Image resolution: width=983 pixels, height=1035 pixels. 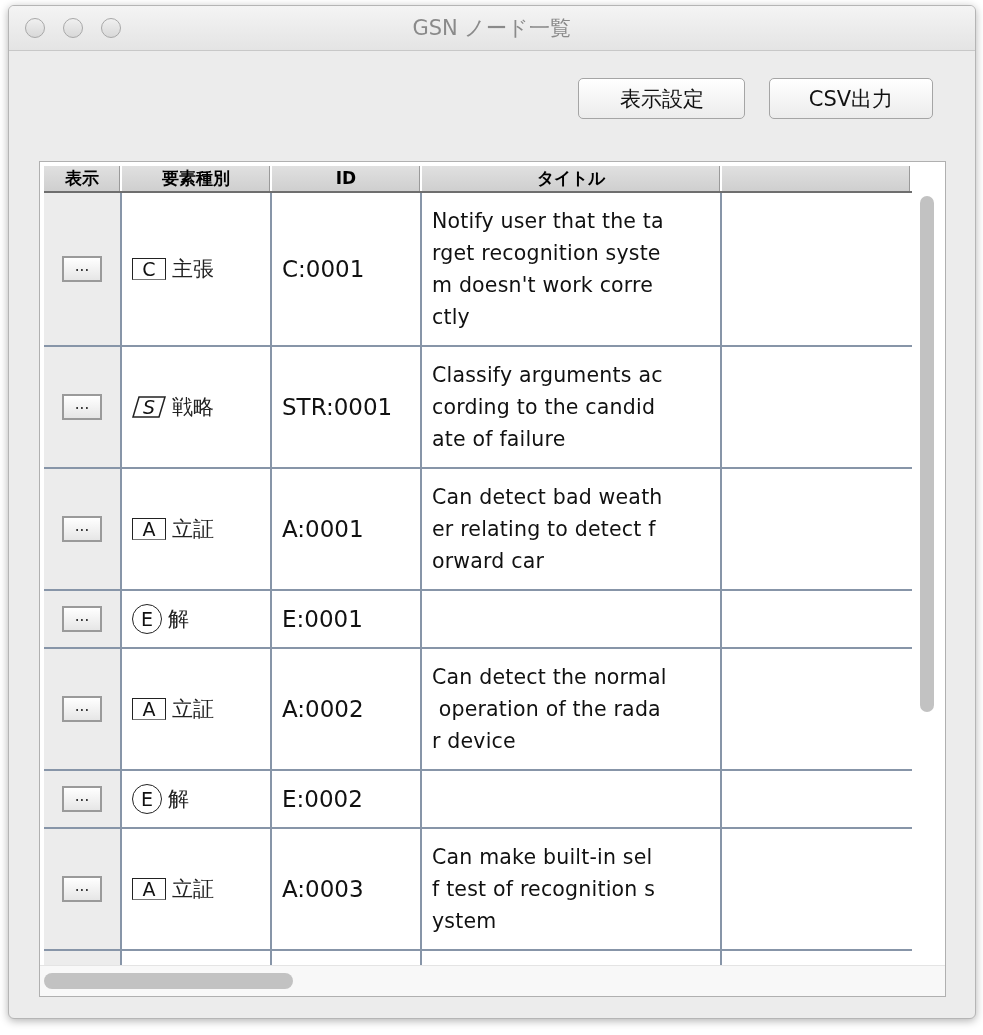 I want to click on node-type-label: 戦略, so click(x=193, y=407).